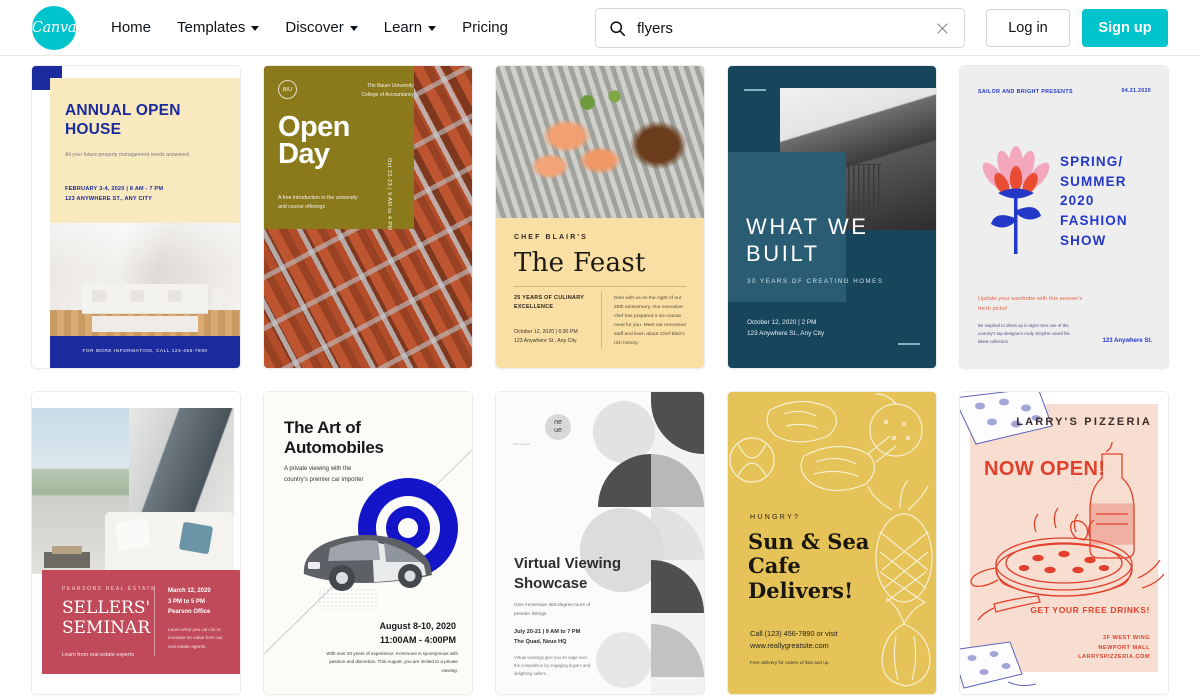 The width and height of the screenshot is (1200, 700). What do you see at coordinates (807, 240) in the screenshot?
I see `poster-title: WHAT WE BUILT` at bounding box center [807, 240].